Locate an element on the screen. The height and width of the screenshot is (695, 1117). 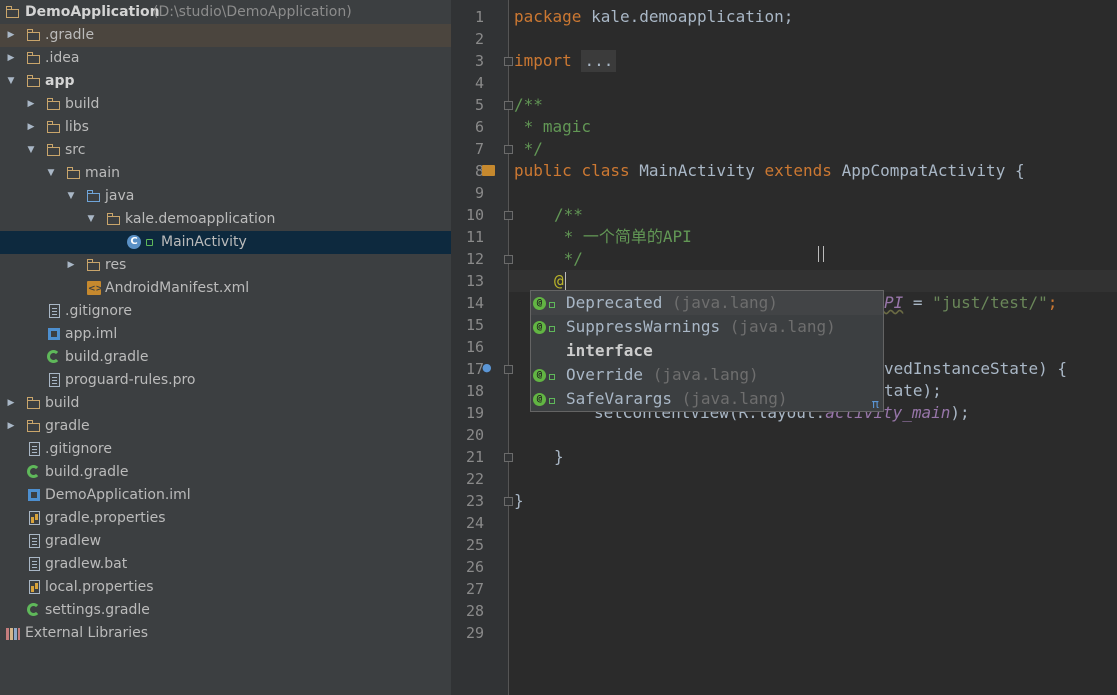
tree-item-java: ▼ java is located at coordinates (225, 196).